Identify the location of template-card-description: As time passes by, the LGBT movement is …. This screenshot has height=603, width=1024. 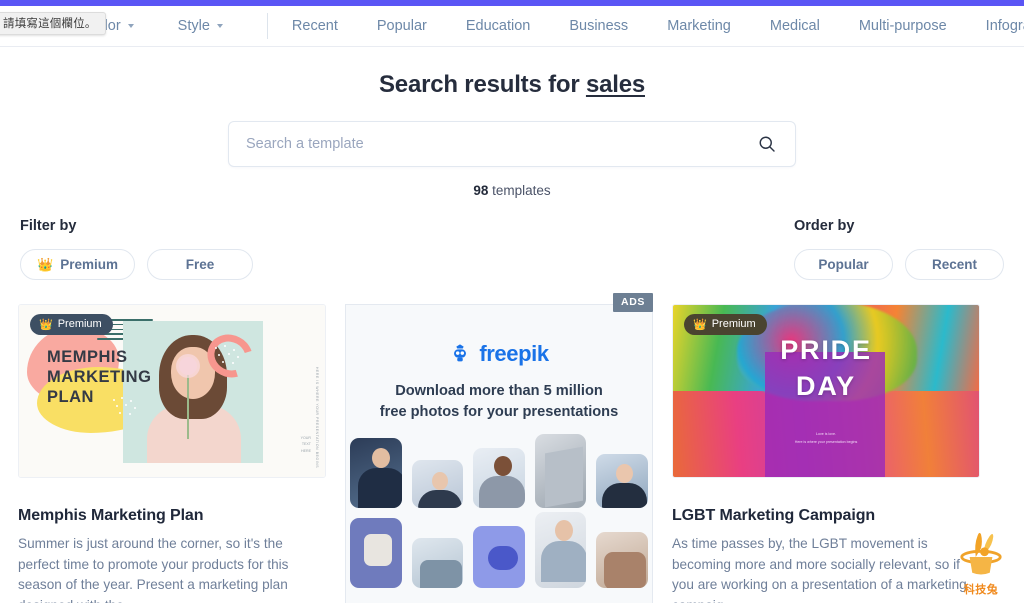
(819, 569).